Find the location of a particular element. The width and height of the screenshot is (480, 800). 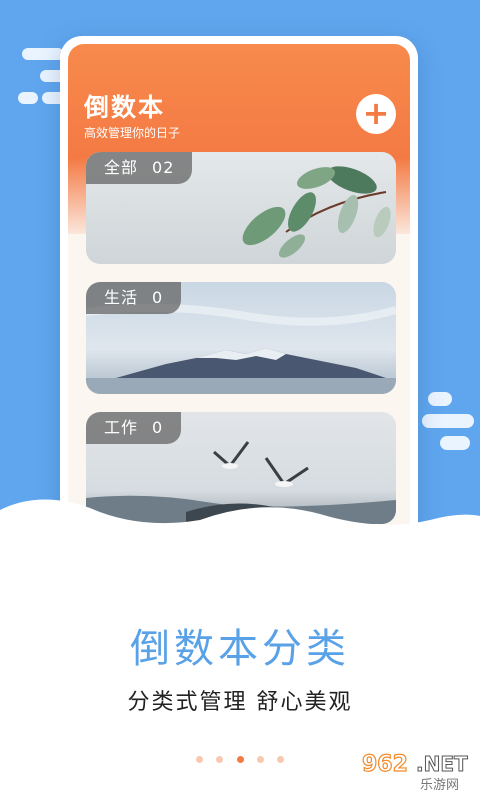

app-title: 倒数本 is located at coordinates (125, 107).